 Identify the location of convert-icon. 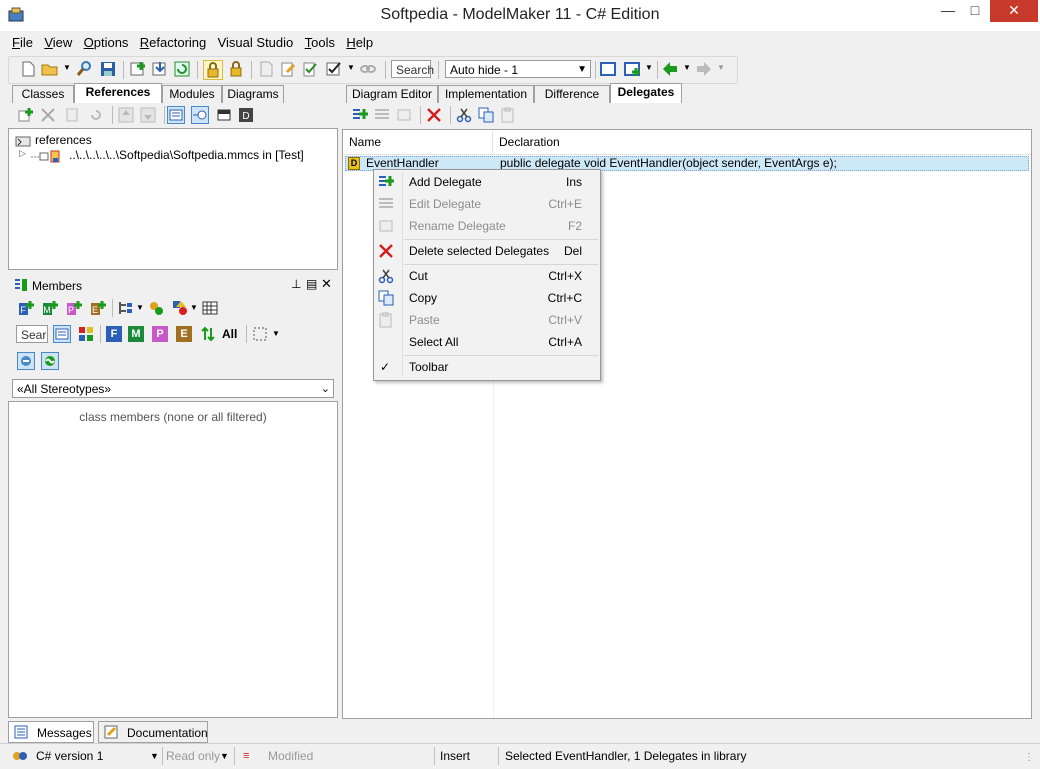
(156, 308).